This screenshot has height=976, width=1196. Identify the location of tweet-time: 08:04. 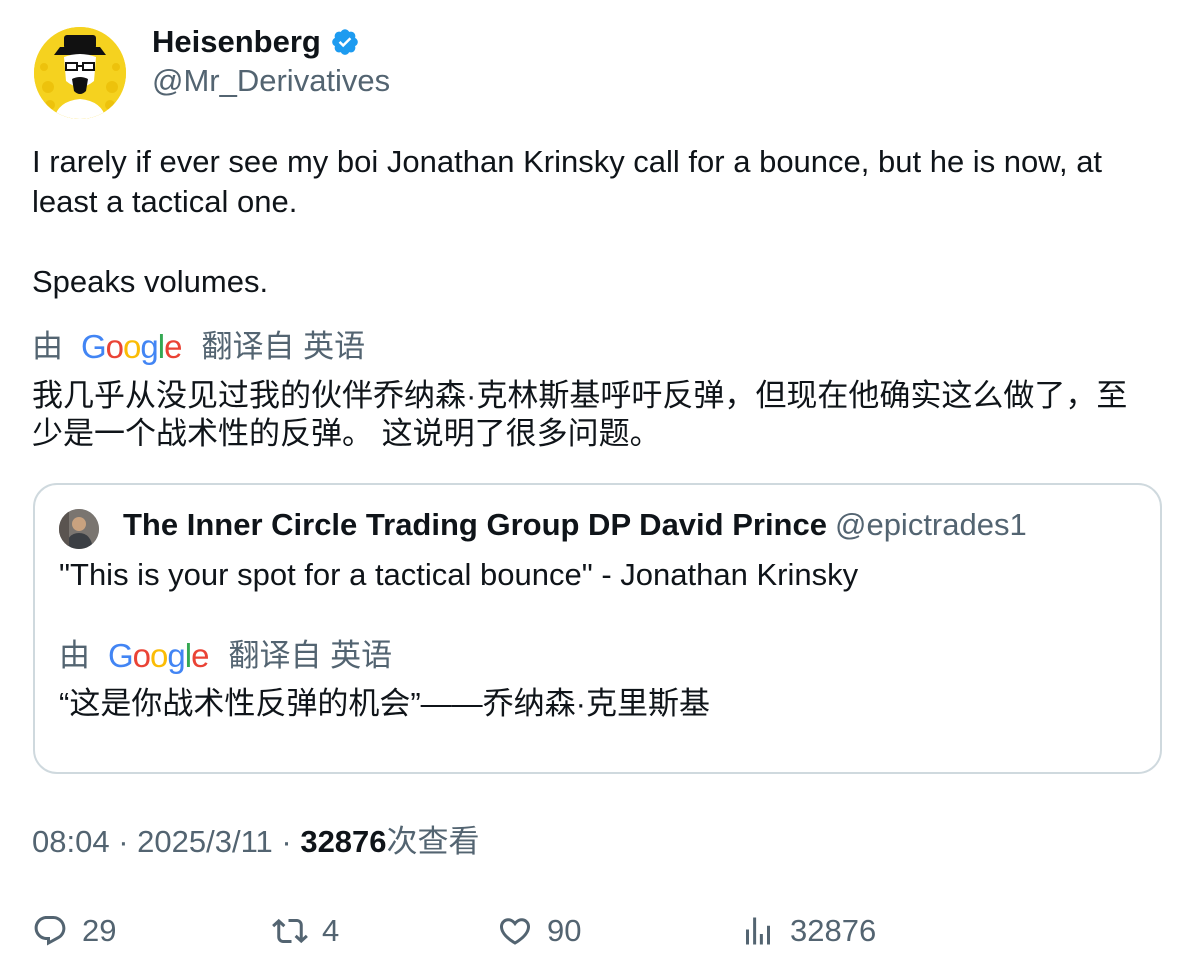
(71, 841).